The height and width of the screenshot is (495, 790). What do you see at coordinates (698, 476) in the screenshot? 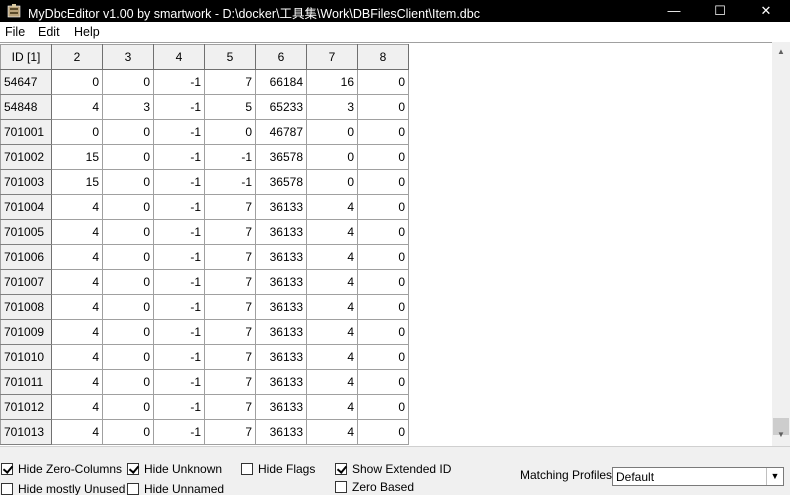
I see `matching-profiles-select: Default ▼` at bounding box center [698, 476].